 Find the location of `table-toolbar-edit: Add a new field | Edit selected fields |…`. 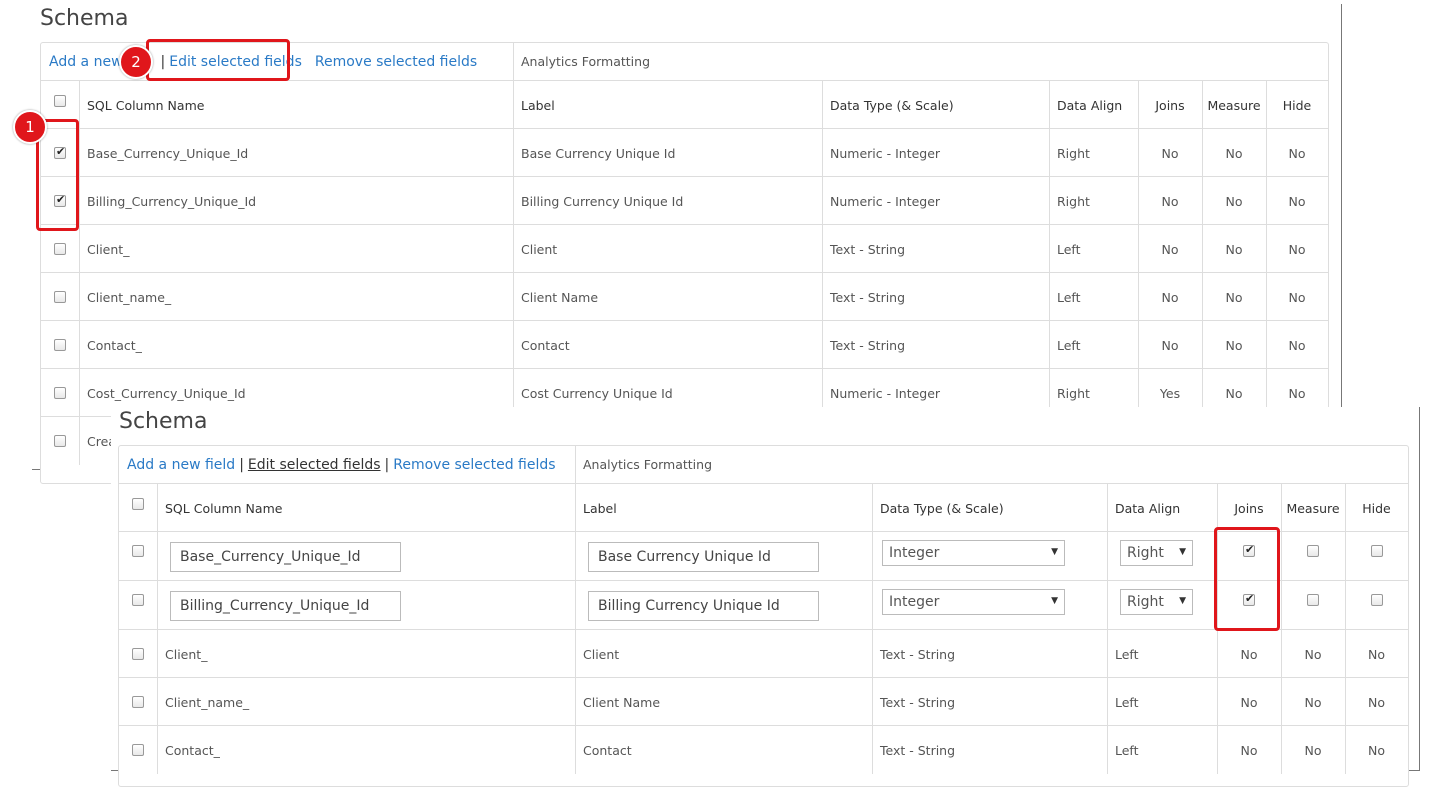

table-toolbar-edit: Add a new field | Edit selected fields |… is located at coordinates (763, 464).